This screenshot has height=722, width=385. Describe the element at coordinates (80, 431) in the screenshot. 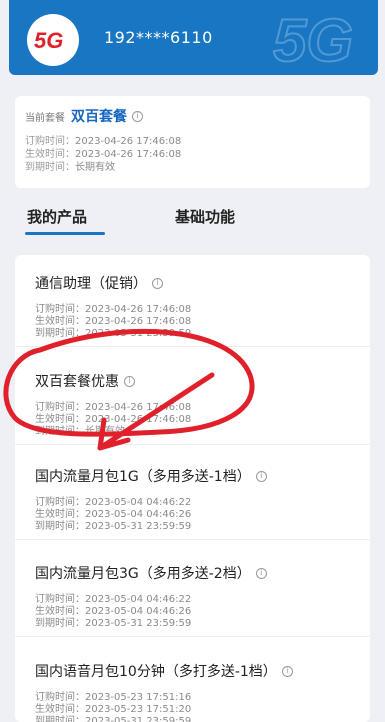

I see `expire-time: 到期时间：长期有效` at that location.